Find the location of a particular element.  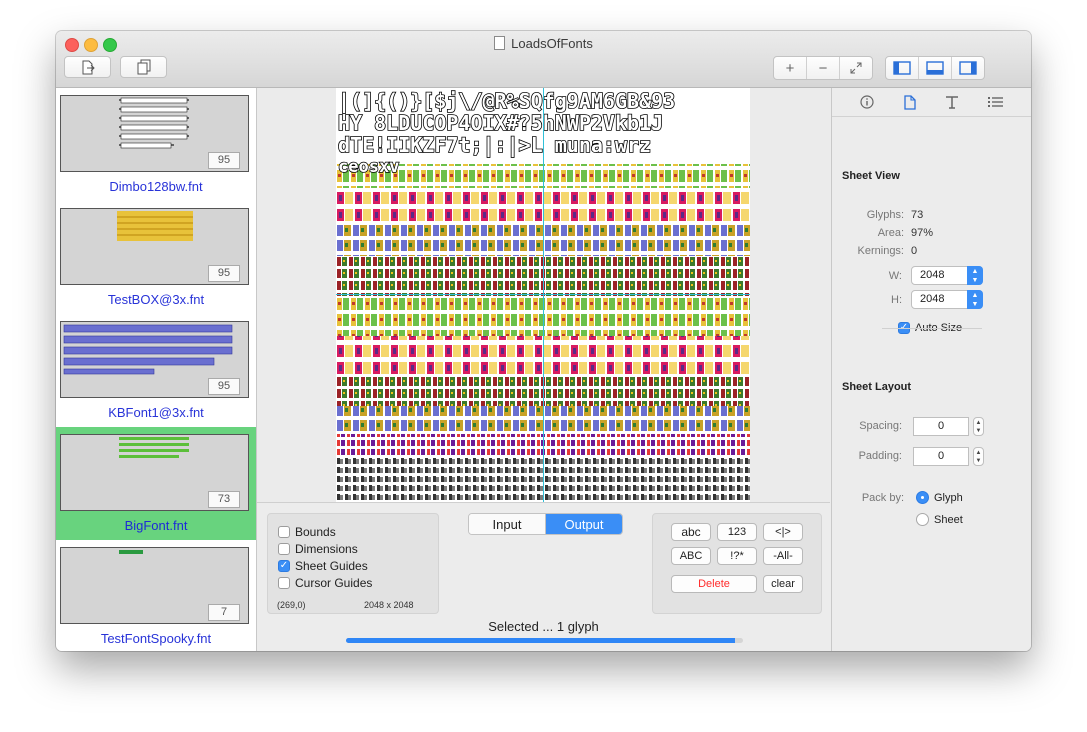

section-divider is located at coordinates (932, 328).